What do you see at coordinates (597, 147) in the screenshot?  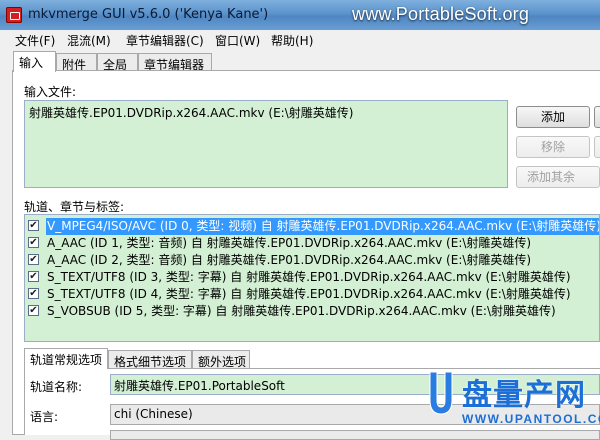 I see `remove-button-edge` at bounding box center [597, 147].